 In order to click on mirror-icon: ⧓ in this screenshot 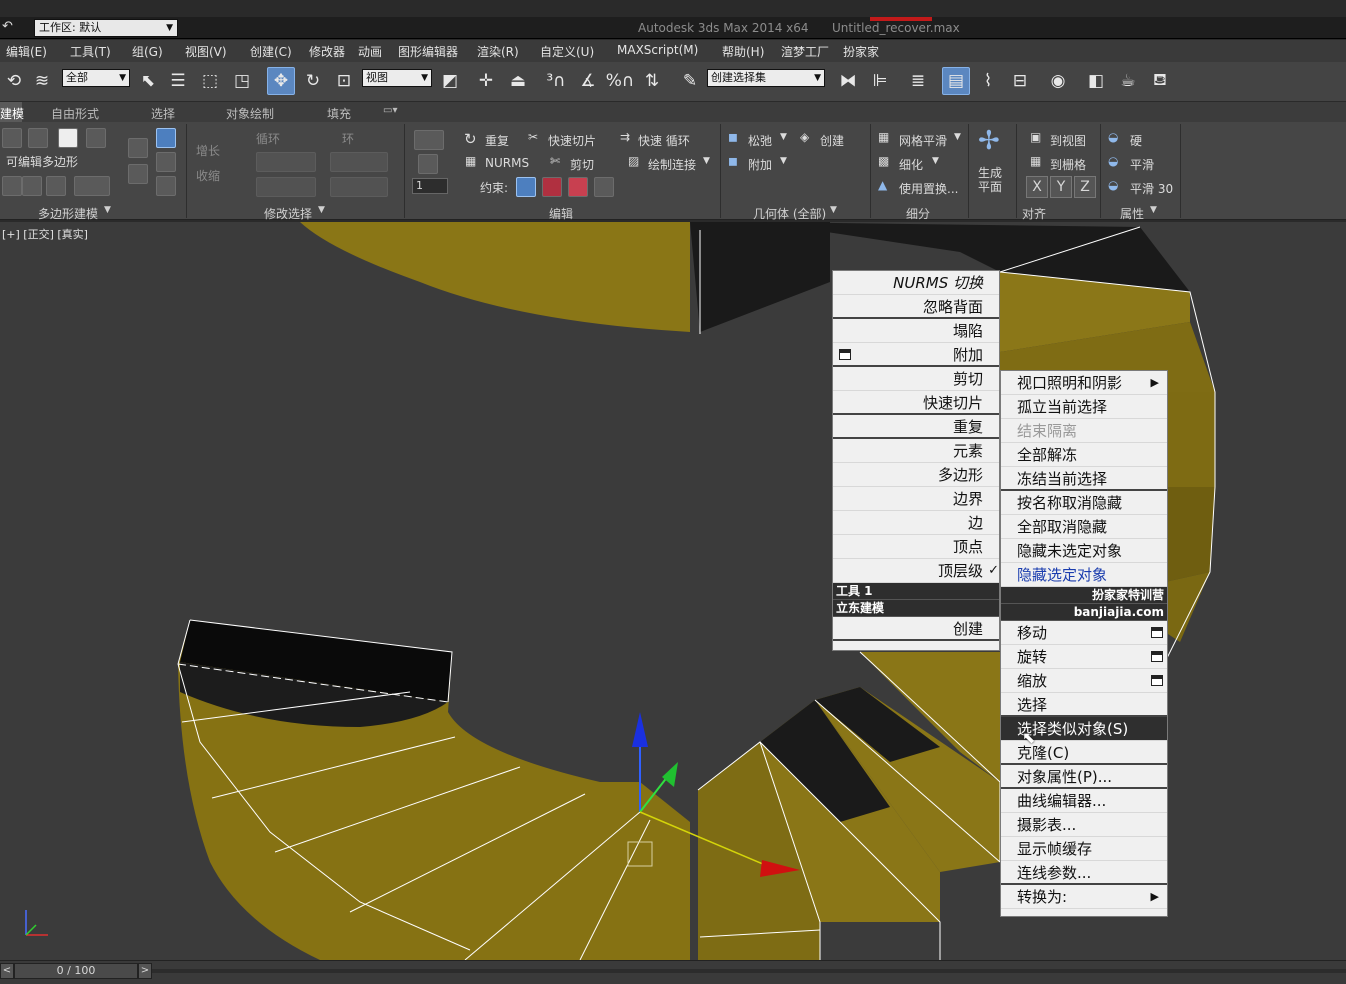, I will do `click(848, 81)`.